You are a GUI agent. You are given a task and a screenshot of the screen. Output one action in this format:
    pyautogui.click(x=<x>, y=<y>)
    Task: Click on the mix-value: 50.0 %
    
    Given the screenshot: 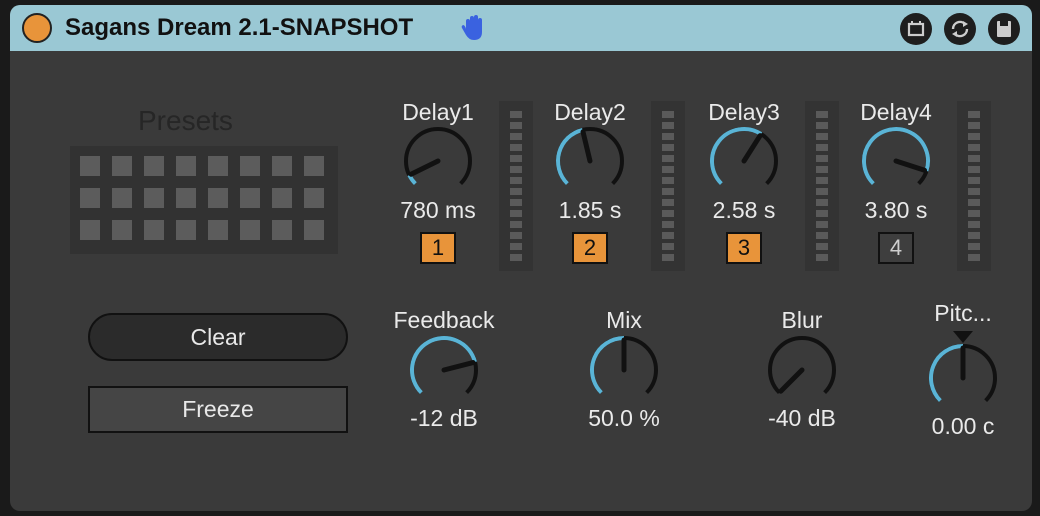 What is the action you would take?
    pyautogui.click(x=624, y=418)
    